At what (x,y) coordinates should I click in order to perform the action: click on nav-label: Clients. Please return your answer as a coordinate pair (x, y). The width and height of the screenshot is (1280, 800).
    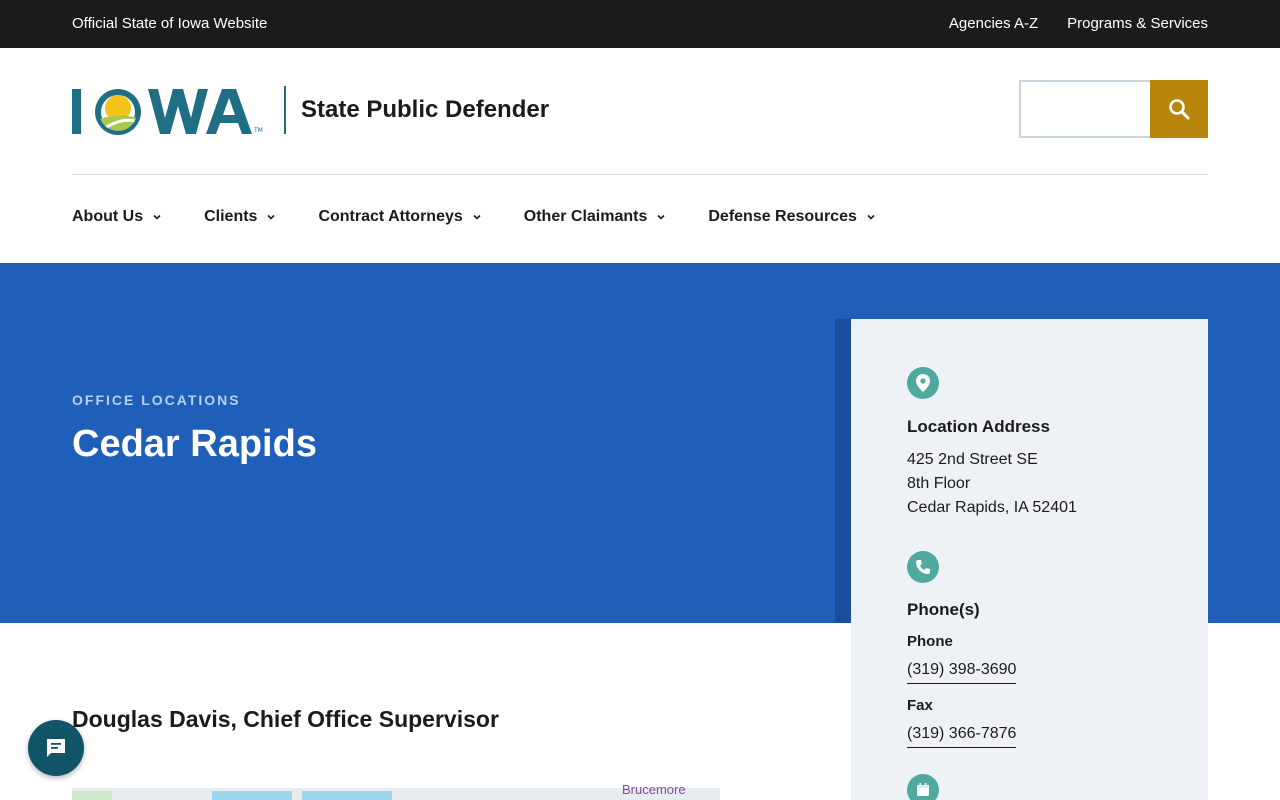
    Looking at the image, I should click on (231, 216).